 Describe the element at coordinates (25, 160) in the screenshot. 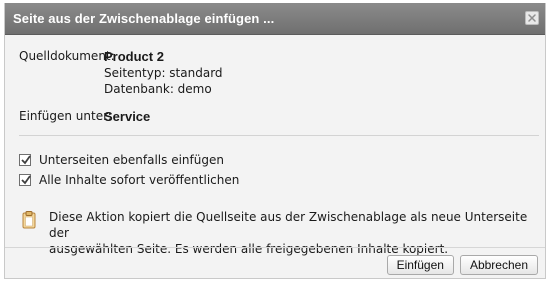

I see `subpages-checkbox` at that location.